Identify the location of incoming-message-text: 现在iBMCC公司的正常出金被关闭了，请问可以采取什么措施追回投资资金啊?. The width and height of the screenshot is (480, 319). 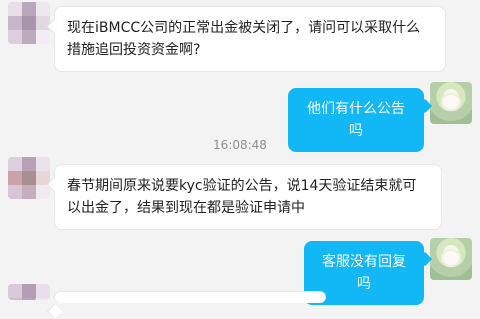
(244, 39).